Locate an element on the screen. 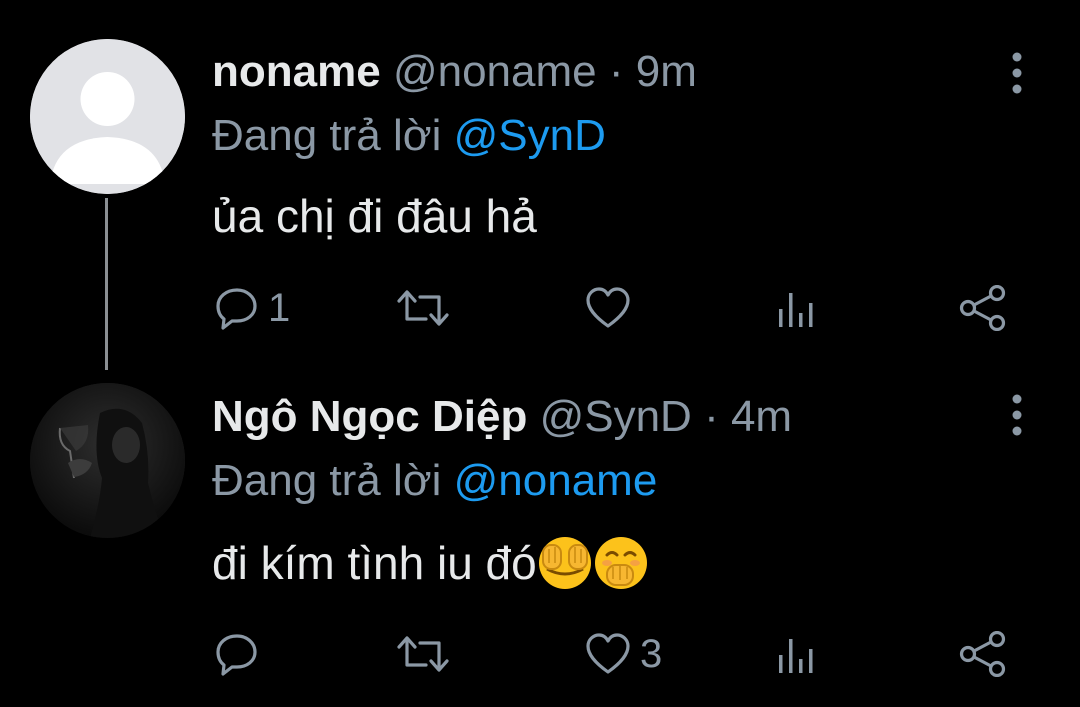 Image resolution: width=1080 pixels, height=707 pixels. tweet-actions: 3 is located at coordinates (540, 654).